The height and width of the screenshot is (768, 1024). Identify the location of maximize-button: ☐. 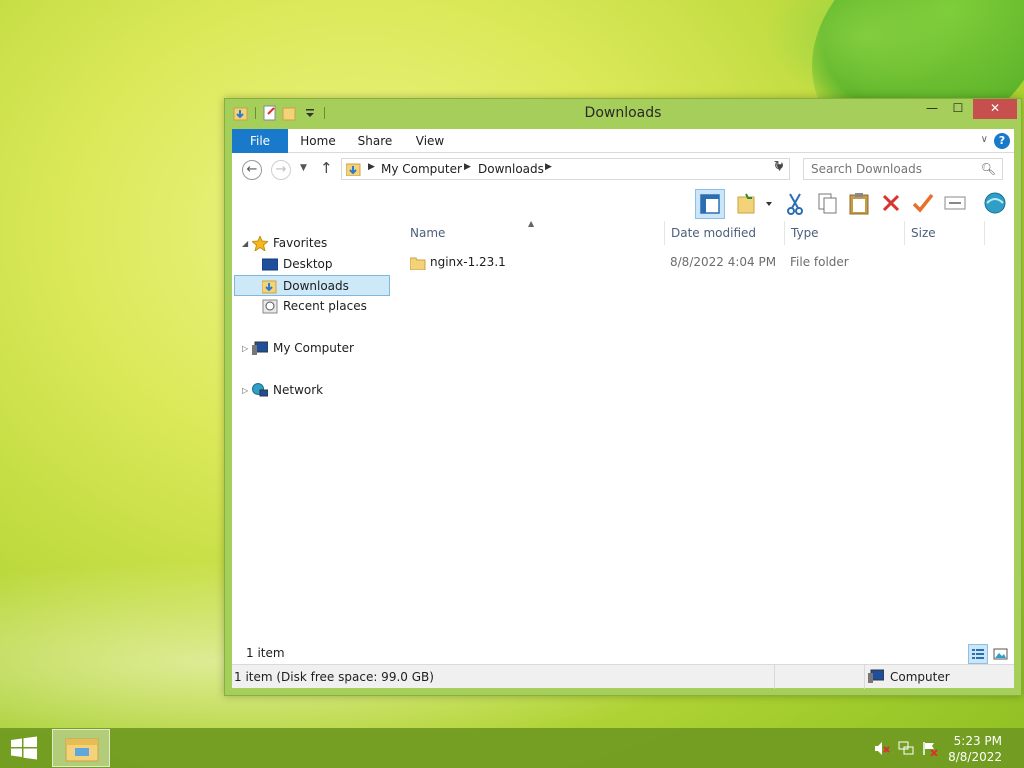
(958, 109).